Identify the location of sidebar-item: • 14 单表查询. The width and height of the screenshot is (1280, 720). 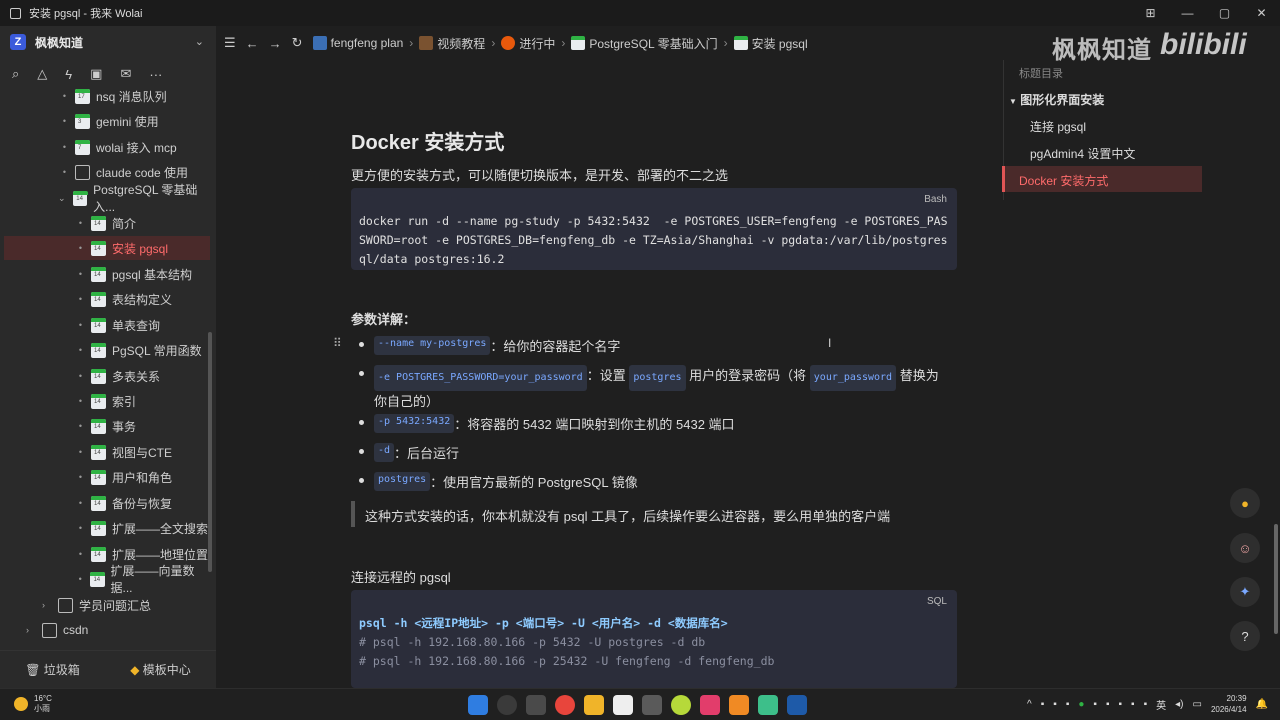
(105, 325).